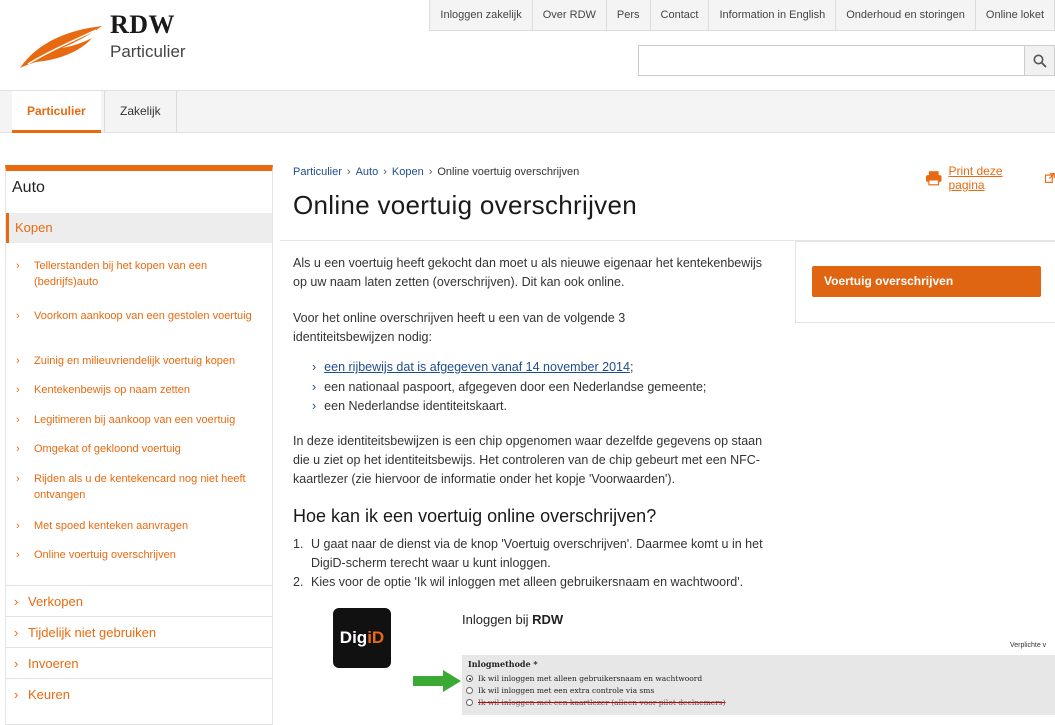 The width and height of the screenshot is (1055, 725). I want to click on tab-zakelijk: Zakelijk, so click(140, 111).